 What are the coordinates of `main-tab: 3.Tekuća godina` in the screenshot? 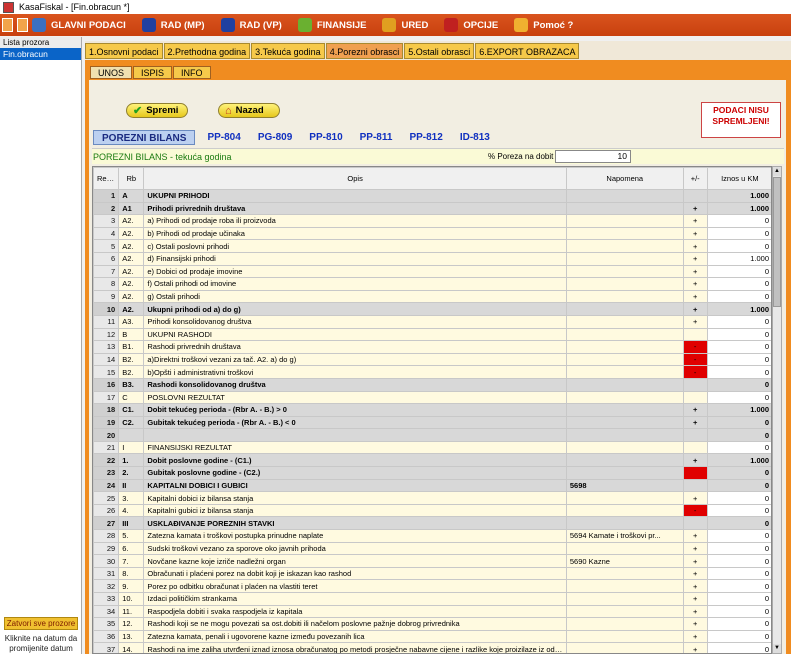 It's located at (288, 51).